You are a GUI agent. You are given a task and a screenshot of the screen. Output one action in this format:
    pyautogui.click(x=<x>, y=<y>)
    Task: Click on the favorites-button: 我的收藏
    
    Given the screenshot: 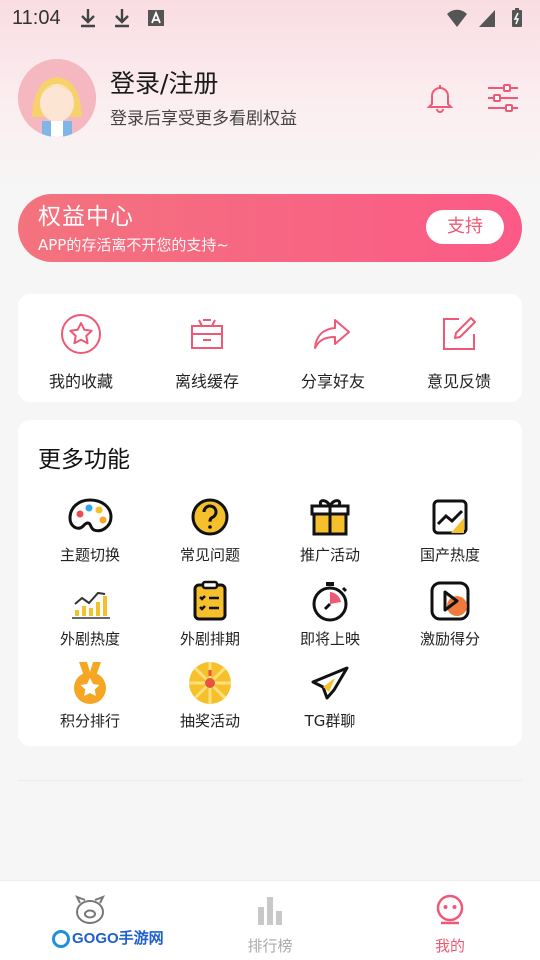 What is the action you would take?
    pyautogui.click(x=81, y=357)
    